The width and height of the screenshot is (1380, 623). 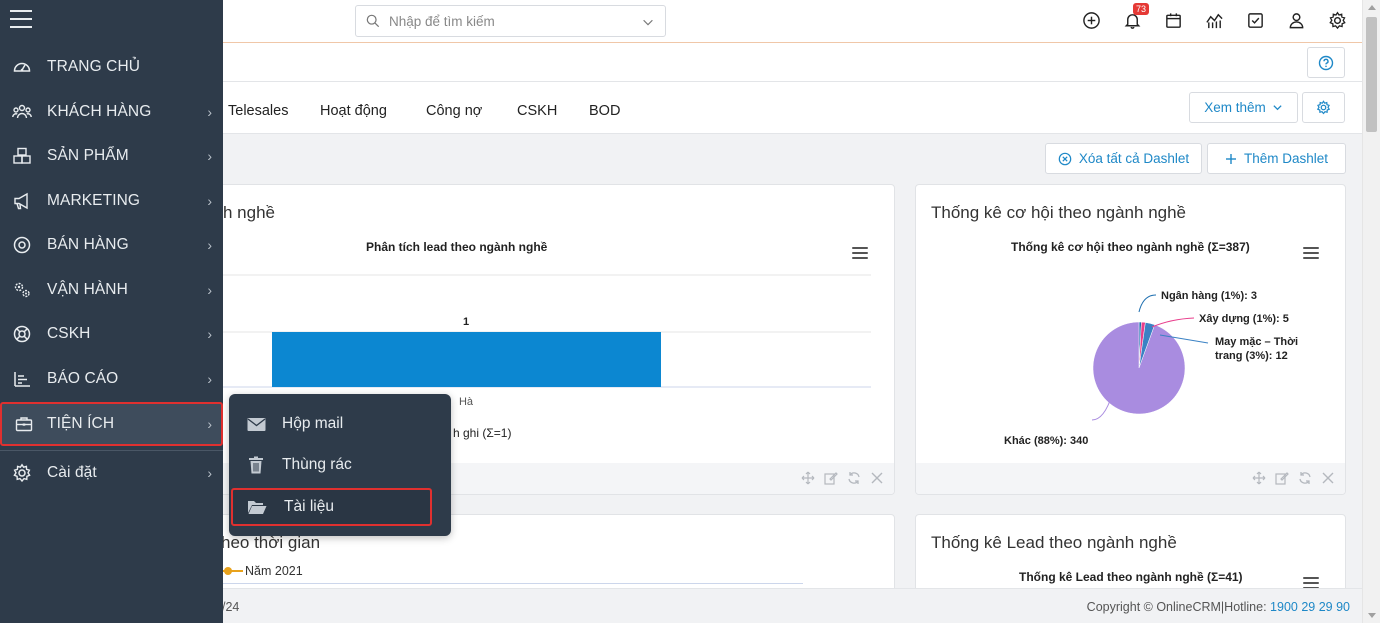 I want to click on dashlet-footer, so click(x=1130, y=478).